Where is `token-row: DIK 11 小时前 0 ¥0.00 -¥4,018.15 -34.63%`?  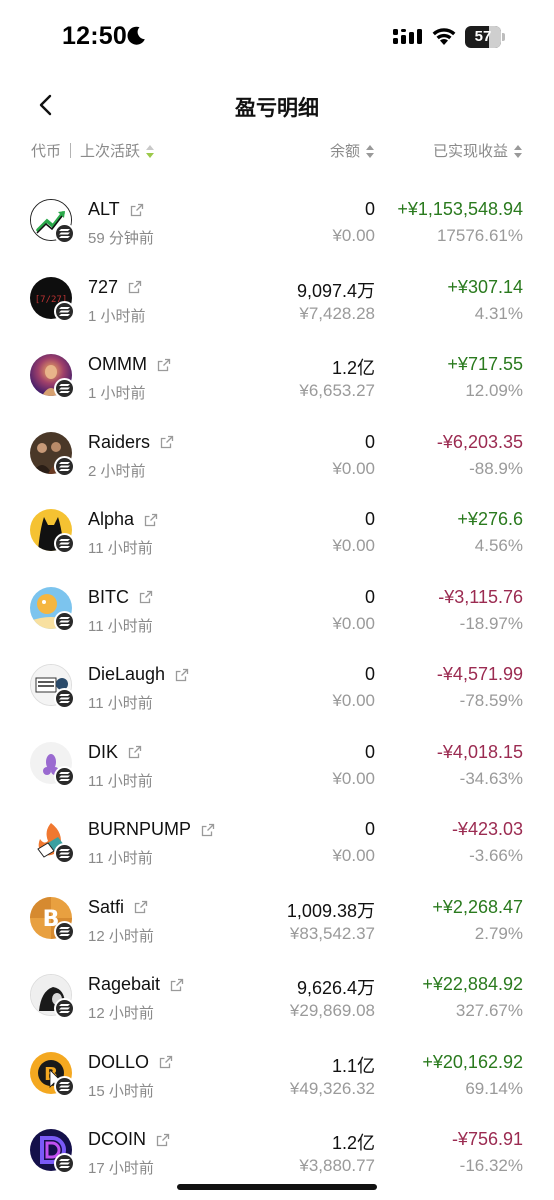
token-row: DIK 11 小时前 0 ¥0.00 -¥4,018.15 -34.63% is located at coordinates (277, 764).